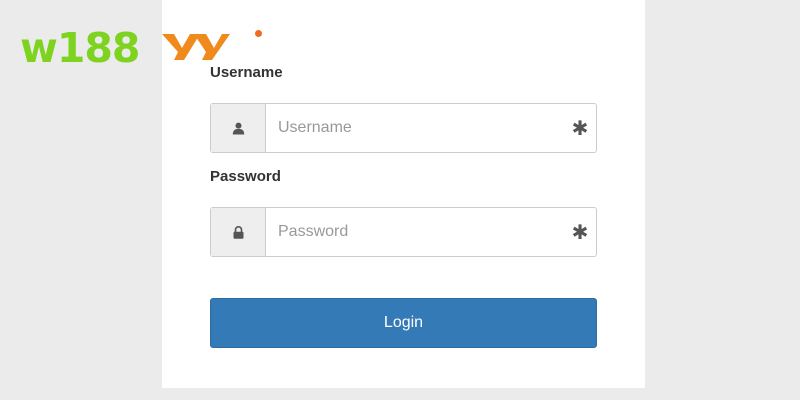 This screenshot has height=400, width=800. Describe the element at coordinates (246, 72) in the screenshot. I see `username-label: Username` at that location.